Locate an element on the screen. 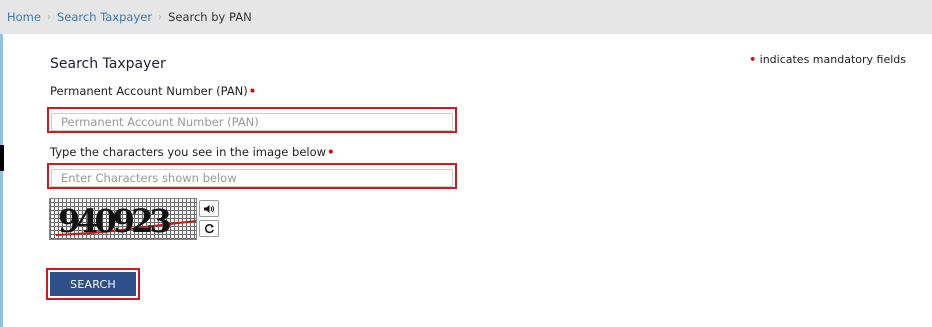 This screenshot has height=327, width=932. pan-label: Permanent Account Number (PAN)• is located at coordinates (153, 91).